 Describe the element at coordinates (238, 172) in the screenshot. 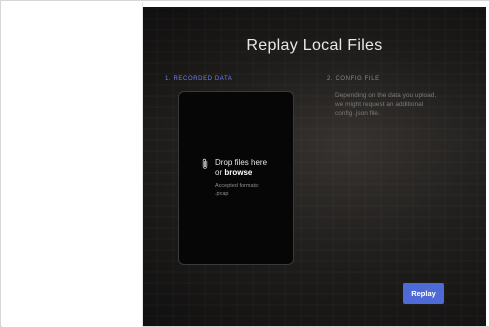

I see `browse-link: browse` at that location.